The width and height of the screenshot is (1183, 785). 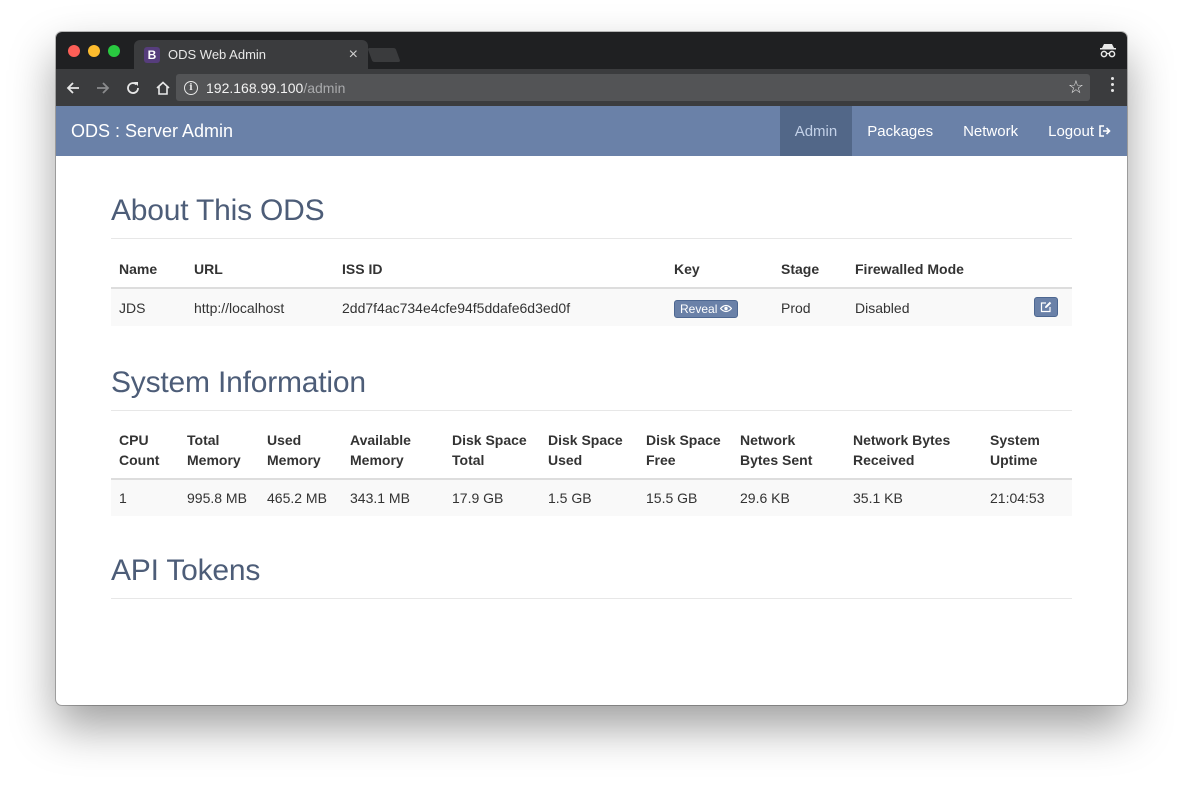 What do you see at coordinates (380, 498) in the screenshot?
I see `available-memory: 343.1 MB` at bounding box center [380, 498].